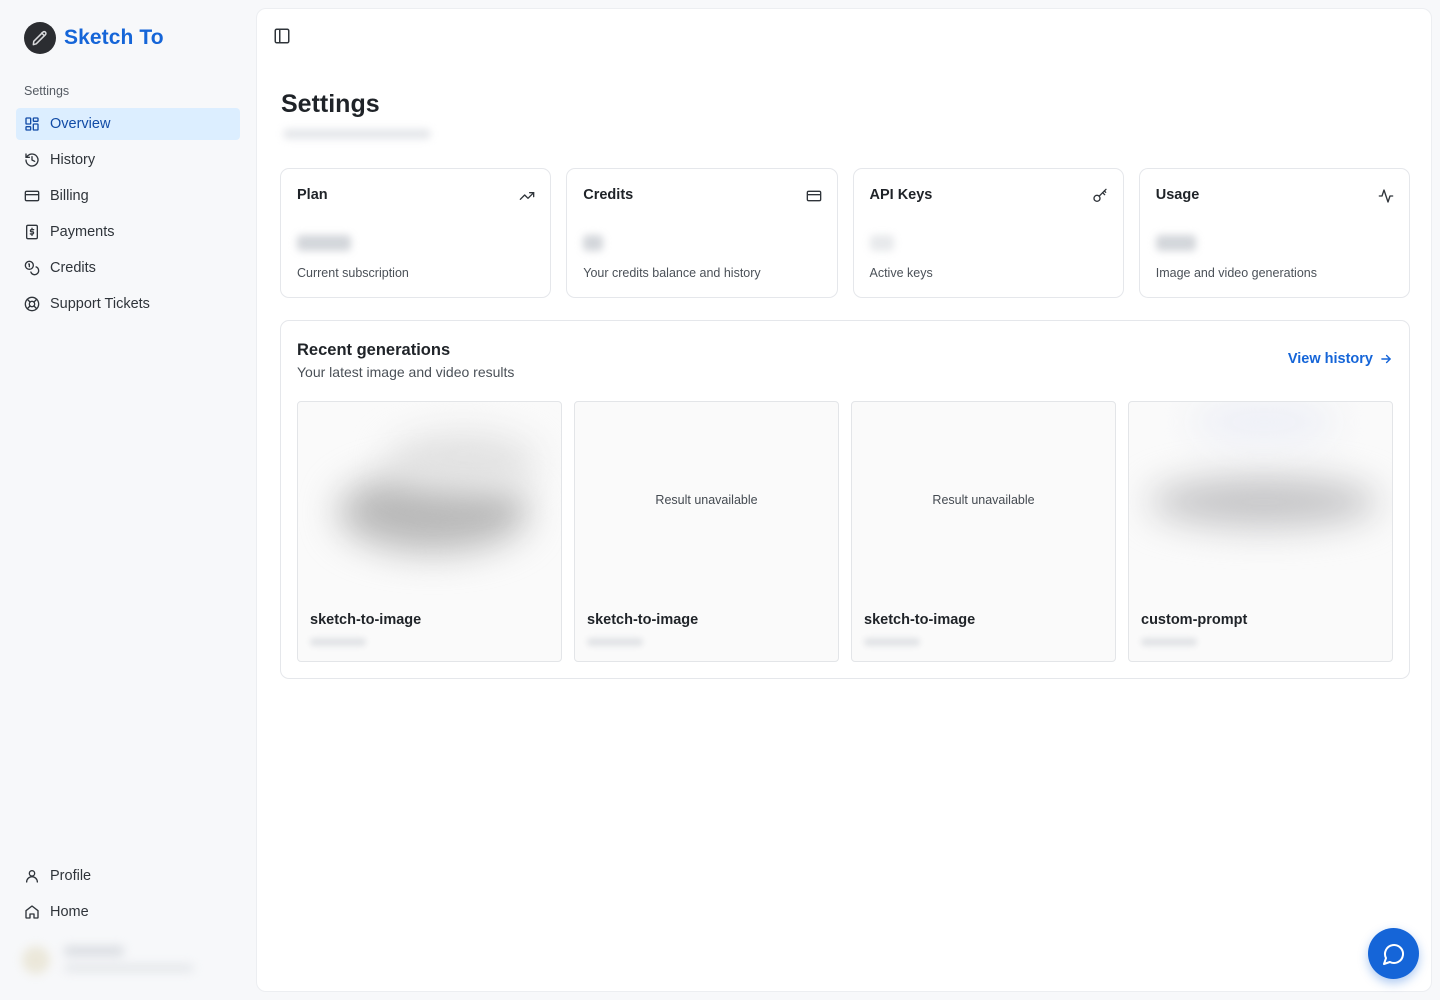 The width and height of the screenshot is (1440, 1000). Describe the element at coordinates (80, 124) in the screenshot. I see `sidebar-item-label: Overview` at that location.